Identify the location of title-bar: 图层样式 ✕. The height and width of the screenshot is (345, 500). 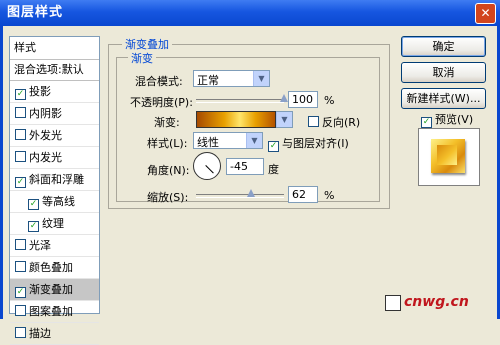
(250, 13).